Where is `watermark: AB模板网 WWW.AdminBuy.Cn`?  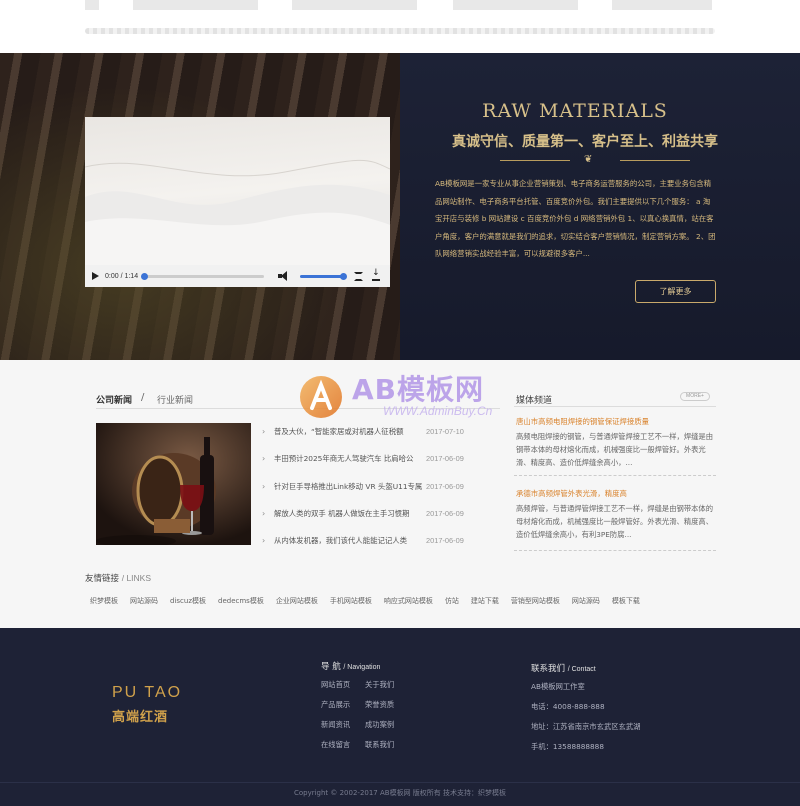
watermark: AB模板网 WWW.AdminBuy.Cn is located at coordinates (403, 396).